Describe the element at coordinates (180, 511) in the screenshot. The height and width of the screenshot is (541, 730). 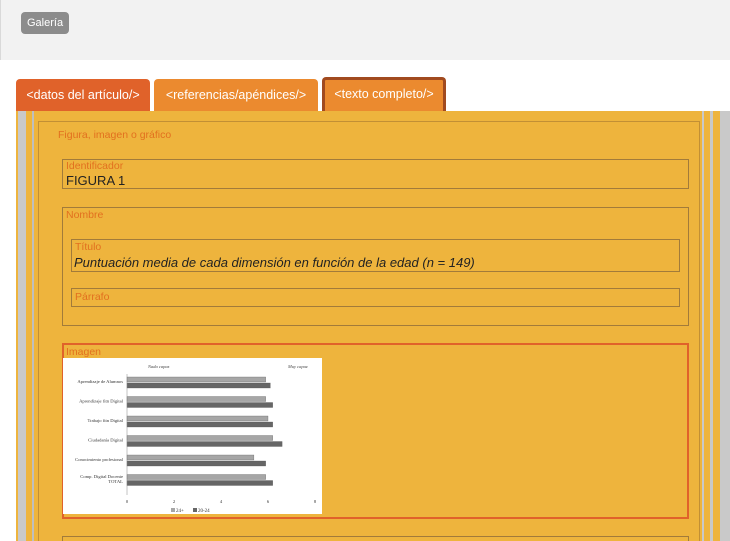
I see `legend-label-24+: 24+` at that location.